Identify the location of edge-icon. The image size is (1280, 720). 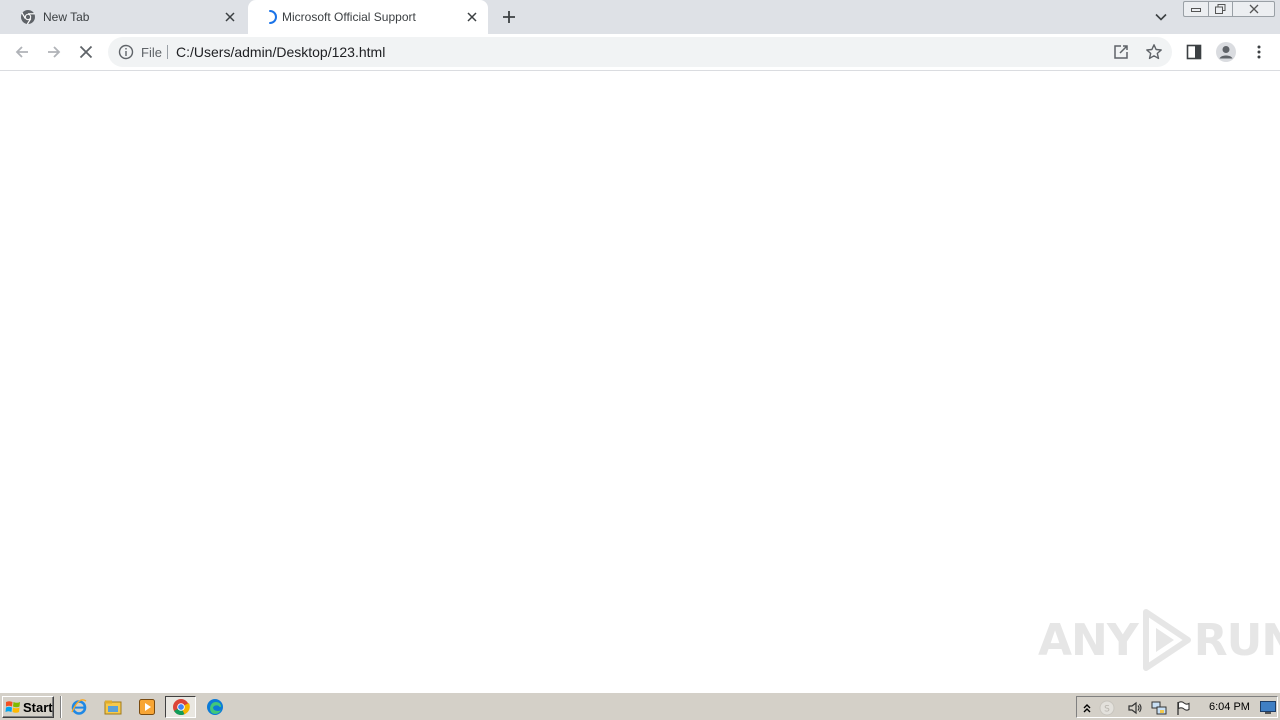
(215, 707).